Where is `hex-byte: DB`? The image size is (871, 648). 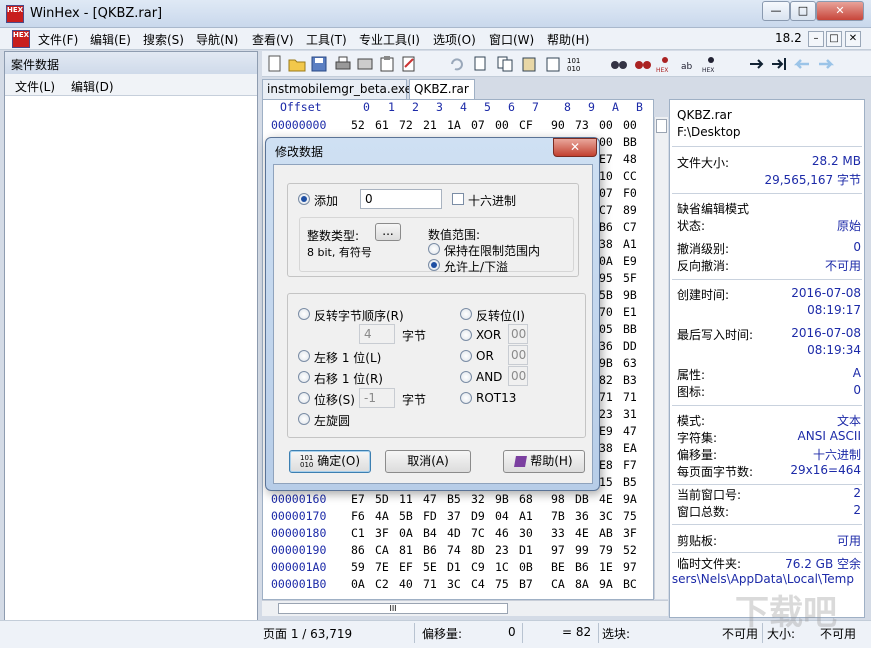
hex-byte: DB is located at coordinates (582, 499).